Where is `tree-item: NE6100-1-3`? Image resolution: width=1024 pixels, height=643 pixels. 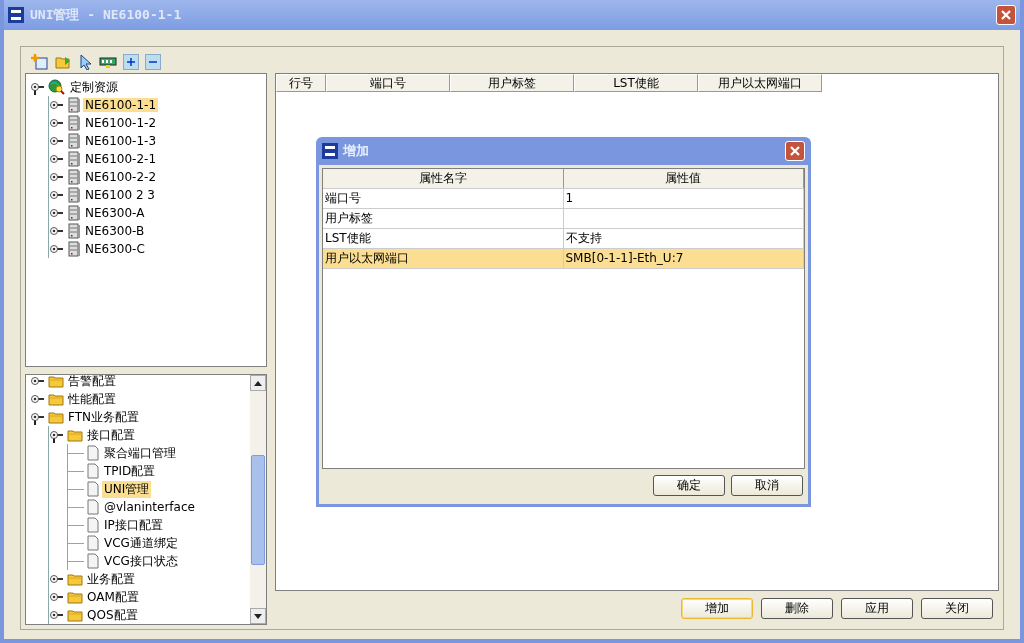
tree-item: NE6100-1-3 is located at coordinates (121, 141).